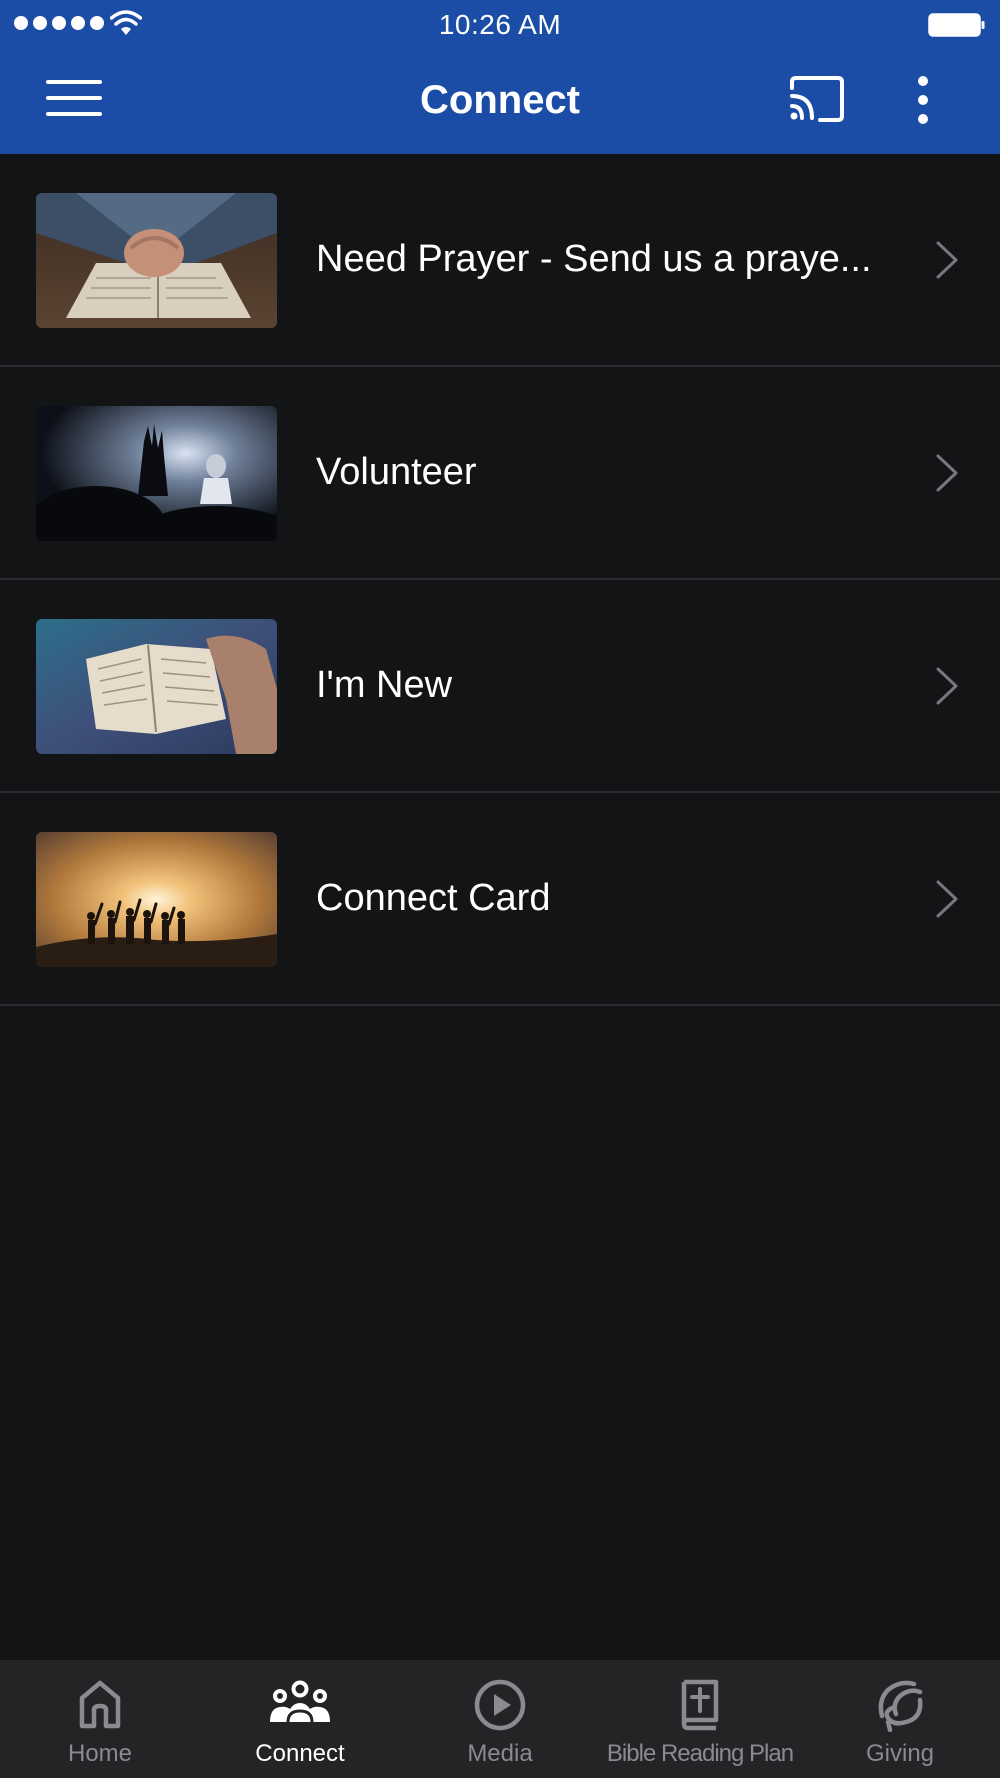  I want to click on nav-item-media: Media, so click(500, 1719).